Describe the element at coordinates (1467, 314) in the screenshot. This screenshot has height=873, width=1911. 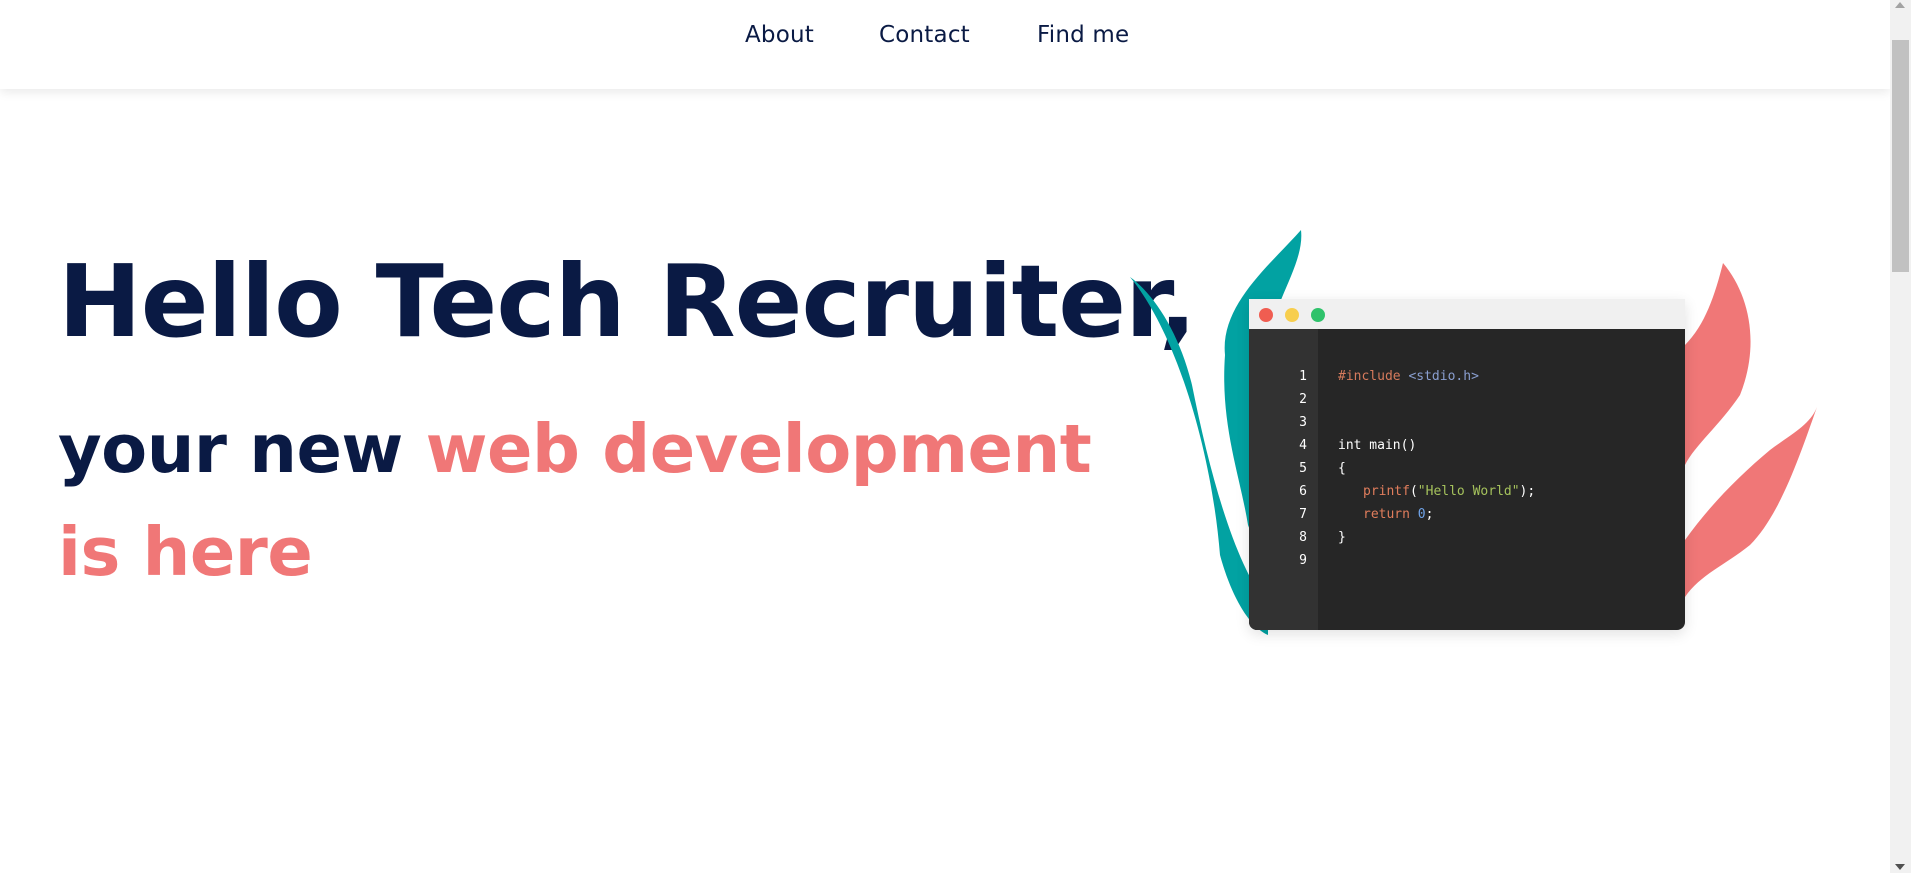
I see `window-title-bar` at that location.